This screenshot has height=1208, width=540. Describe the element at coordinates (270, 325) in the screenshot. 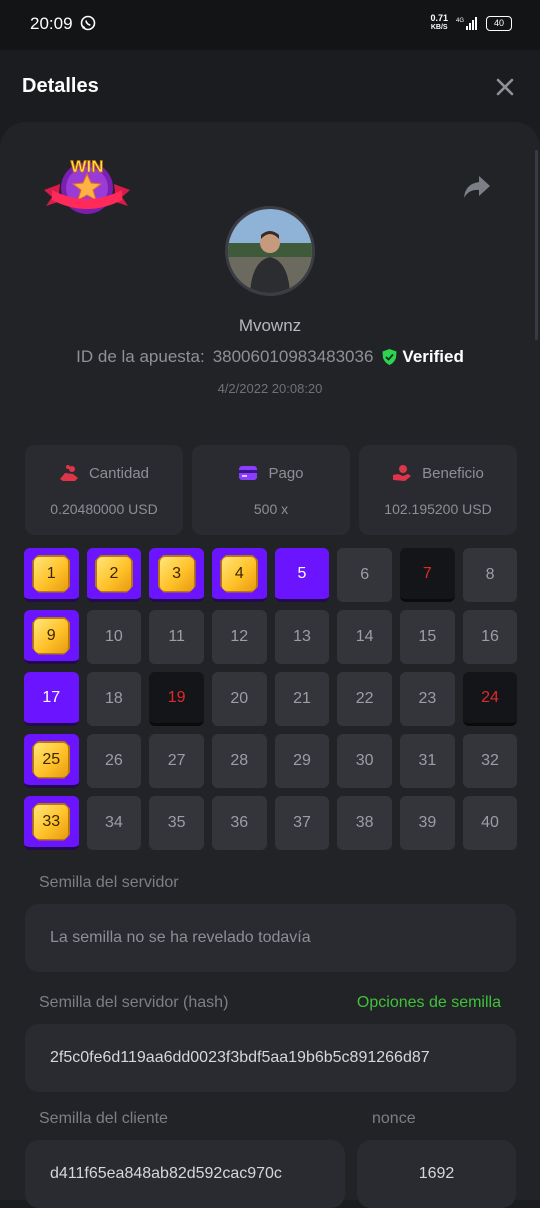

I see `username: Mvownz` at that location.